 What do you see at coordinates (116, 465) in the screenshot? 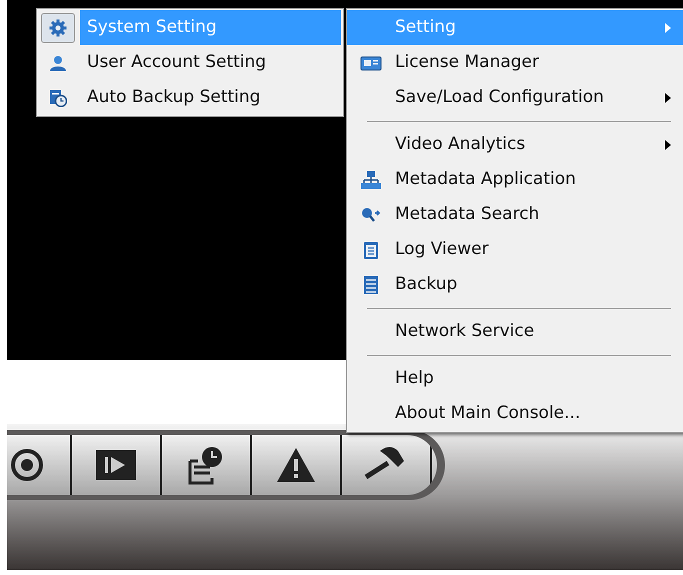
I see `play-icon` at bounding box center [116, 465].